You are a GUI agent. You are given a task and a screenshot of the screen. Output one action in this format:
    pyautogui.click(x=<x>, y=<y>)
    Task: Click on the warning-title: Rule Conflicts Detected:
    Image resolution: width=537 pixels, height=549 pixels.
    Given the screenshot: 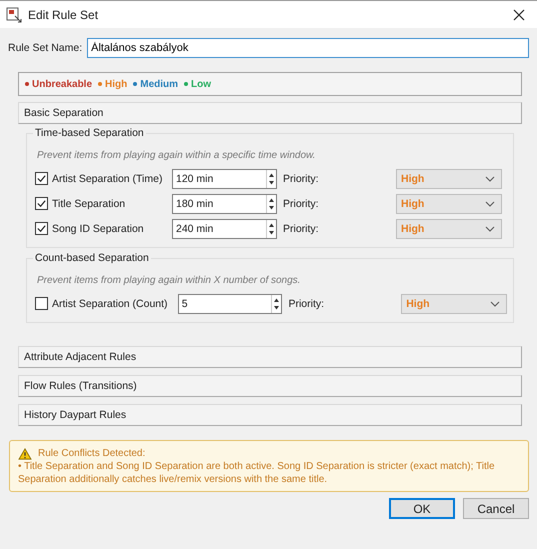 What is the action you would take?
    pyautogui.click(x=92, y=453)
    